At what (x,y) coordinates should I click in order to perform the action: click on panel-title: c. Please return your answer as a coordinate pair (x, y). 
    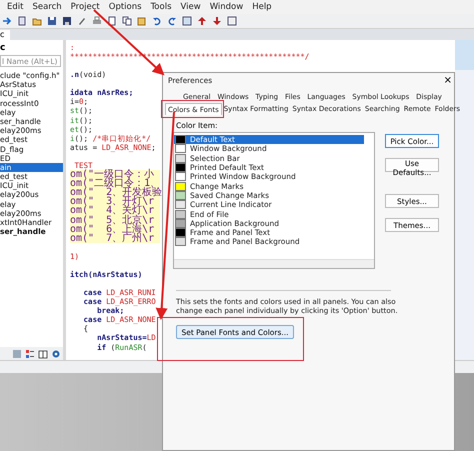
    Looking at the image, I should click on (3, 48).